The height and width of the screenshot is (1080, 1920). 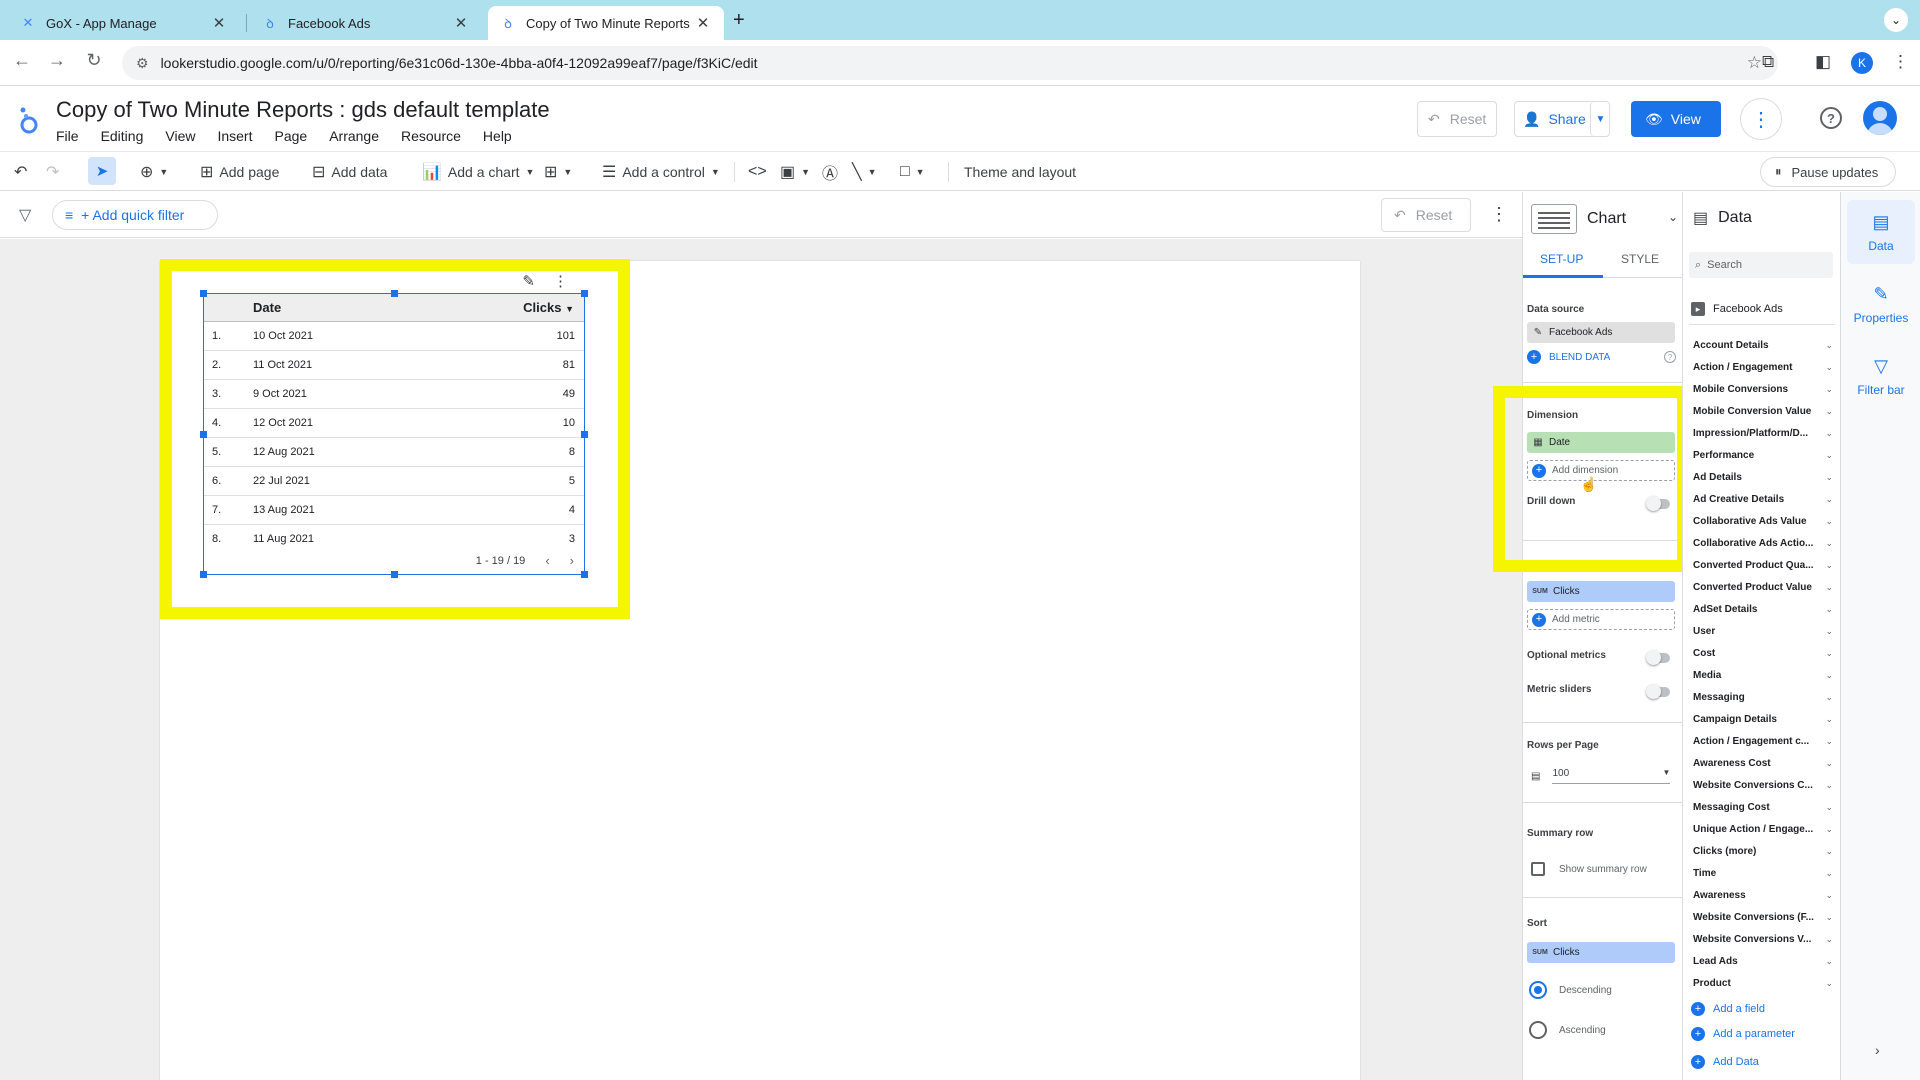 I want to click on rail-data-button: ▤ Data, so click(x=1881, y=232).